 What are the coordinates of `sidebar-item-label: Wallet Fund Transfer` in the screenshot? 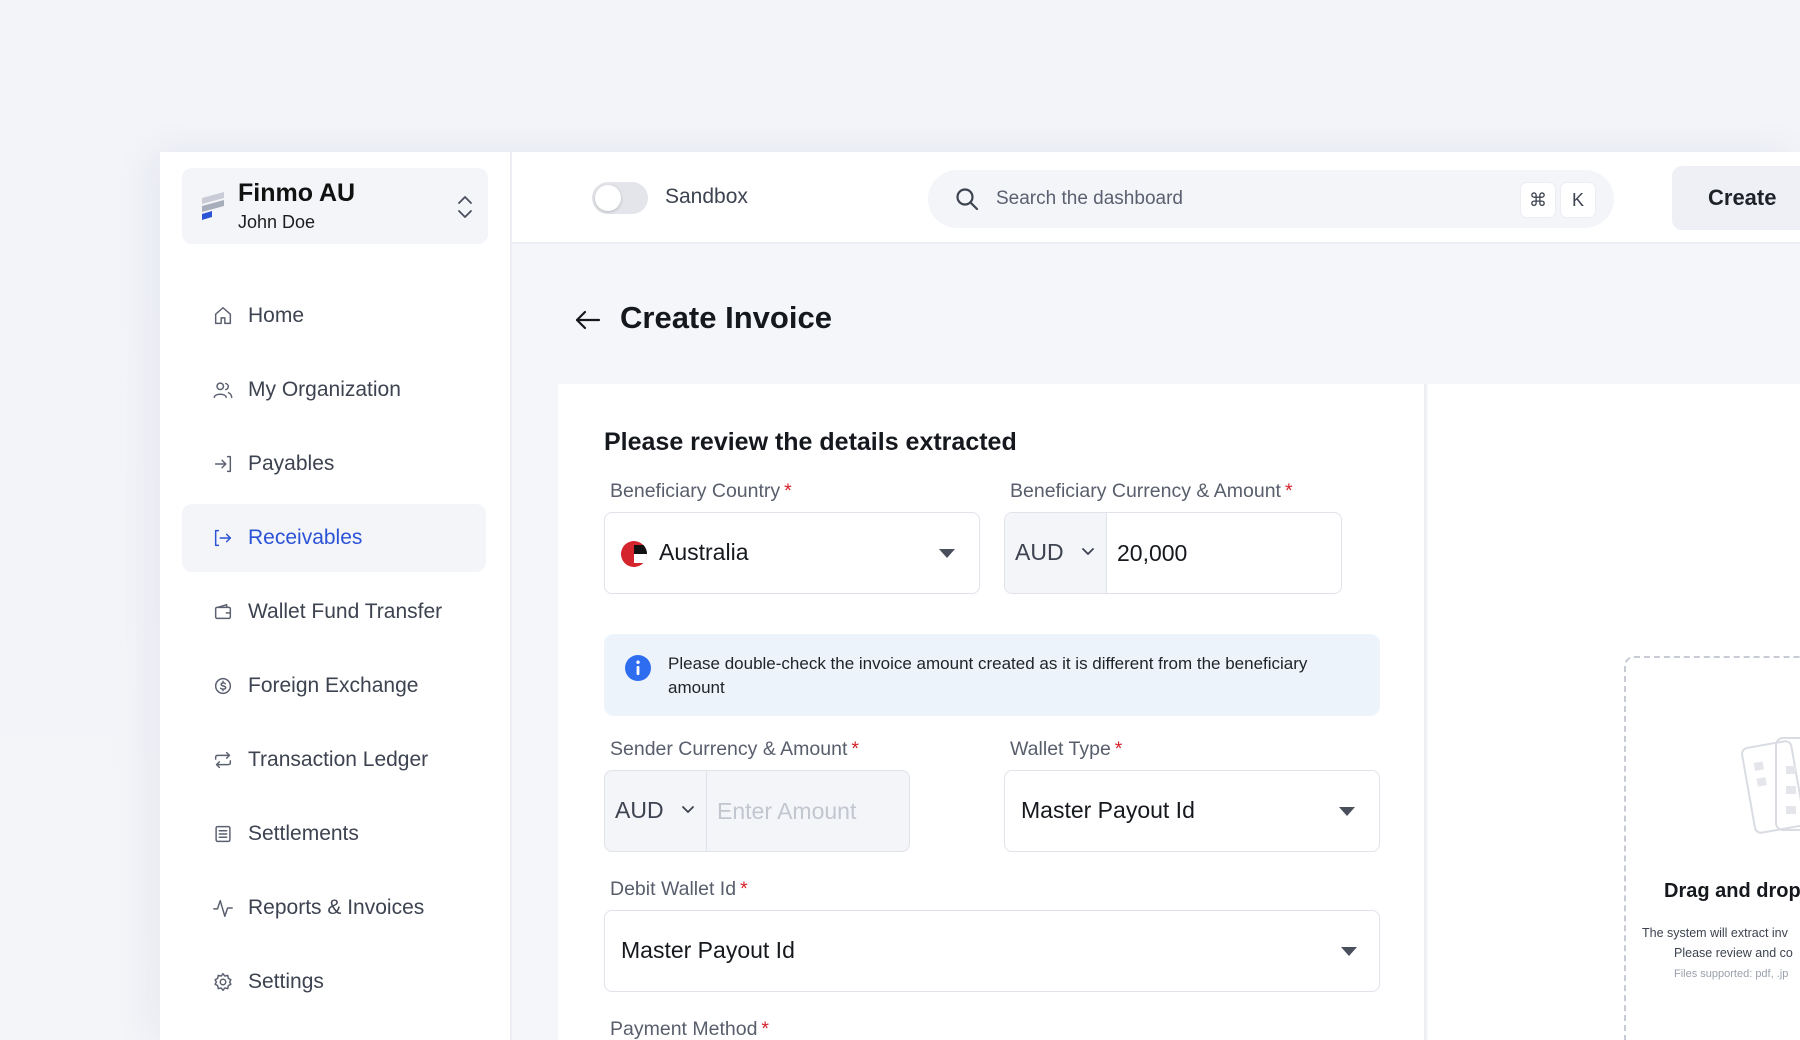 It's located at (345, 611).